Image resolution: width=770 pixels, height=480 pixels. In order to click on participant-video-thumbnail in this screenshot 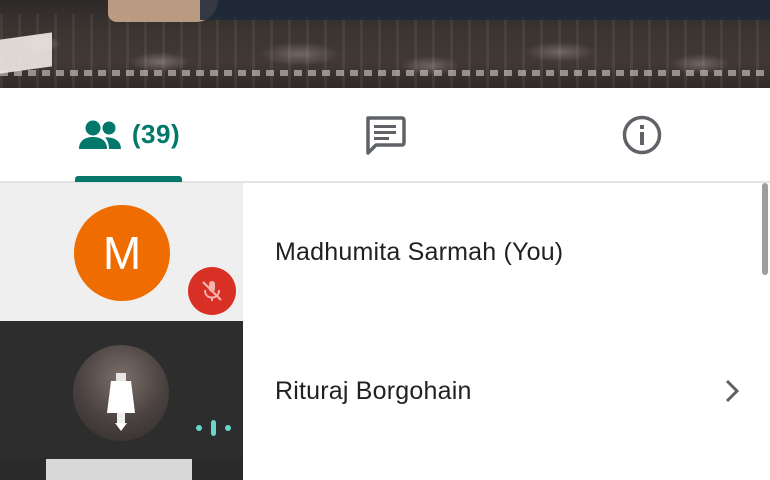, I will do `click(119, 469)`.